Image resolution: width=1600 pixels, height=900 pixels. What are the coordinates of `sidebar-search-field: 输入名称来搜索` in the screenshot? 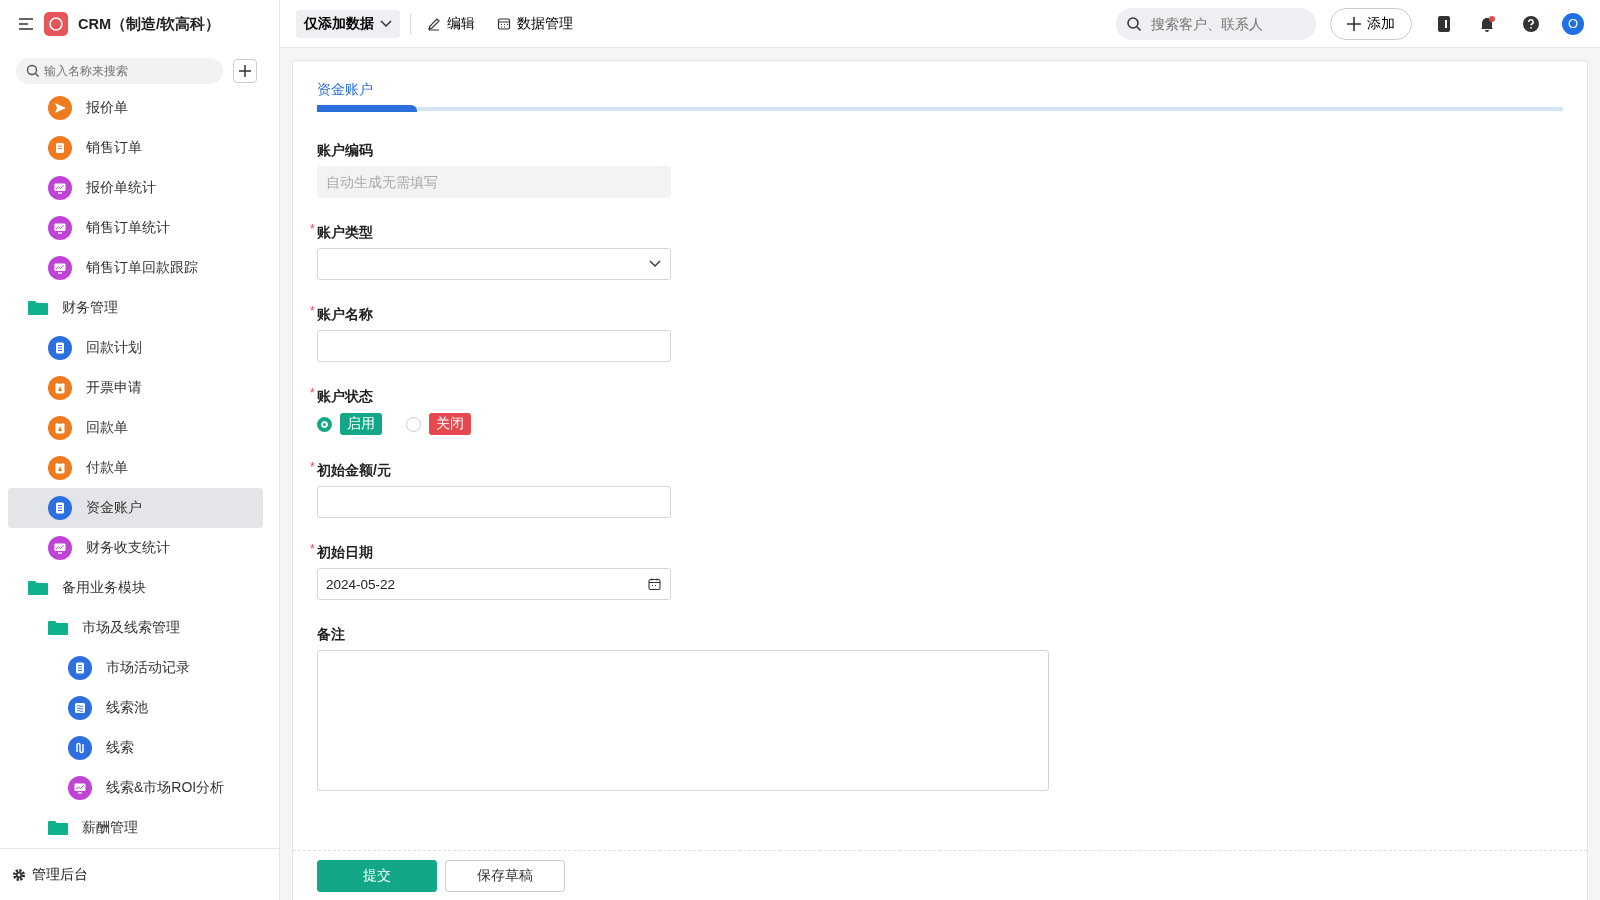 It's located at (119, 71).